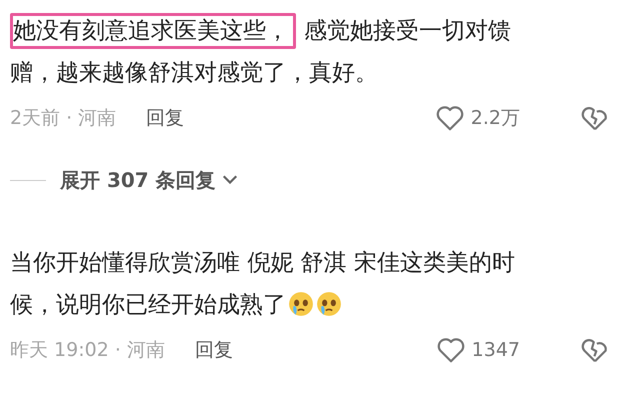 The image size is (640, 410). Describe the element at coordinates (496, 350) in the screenshot. I see `like-count: 1347` at that location.